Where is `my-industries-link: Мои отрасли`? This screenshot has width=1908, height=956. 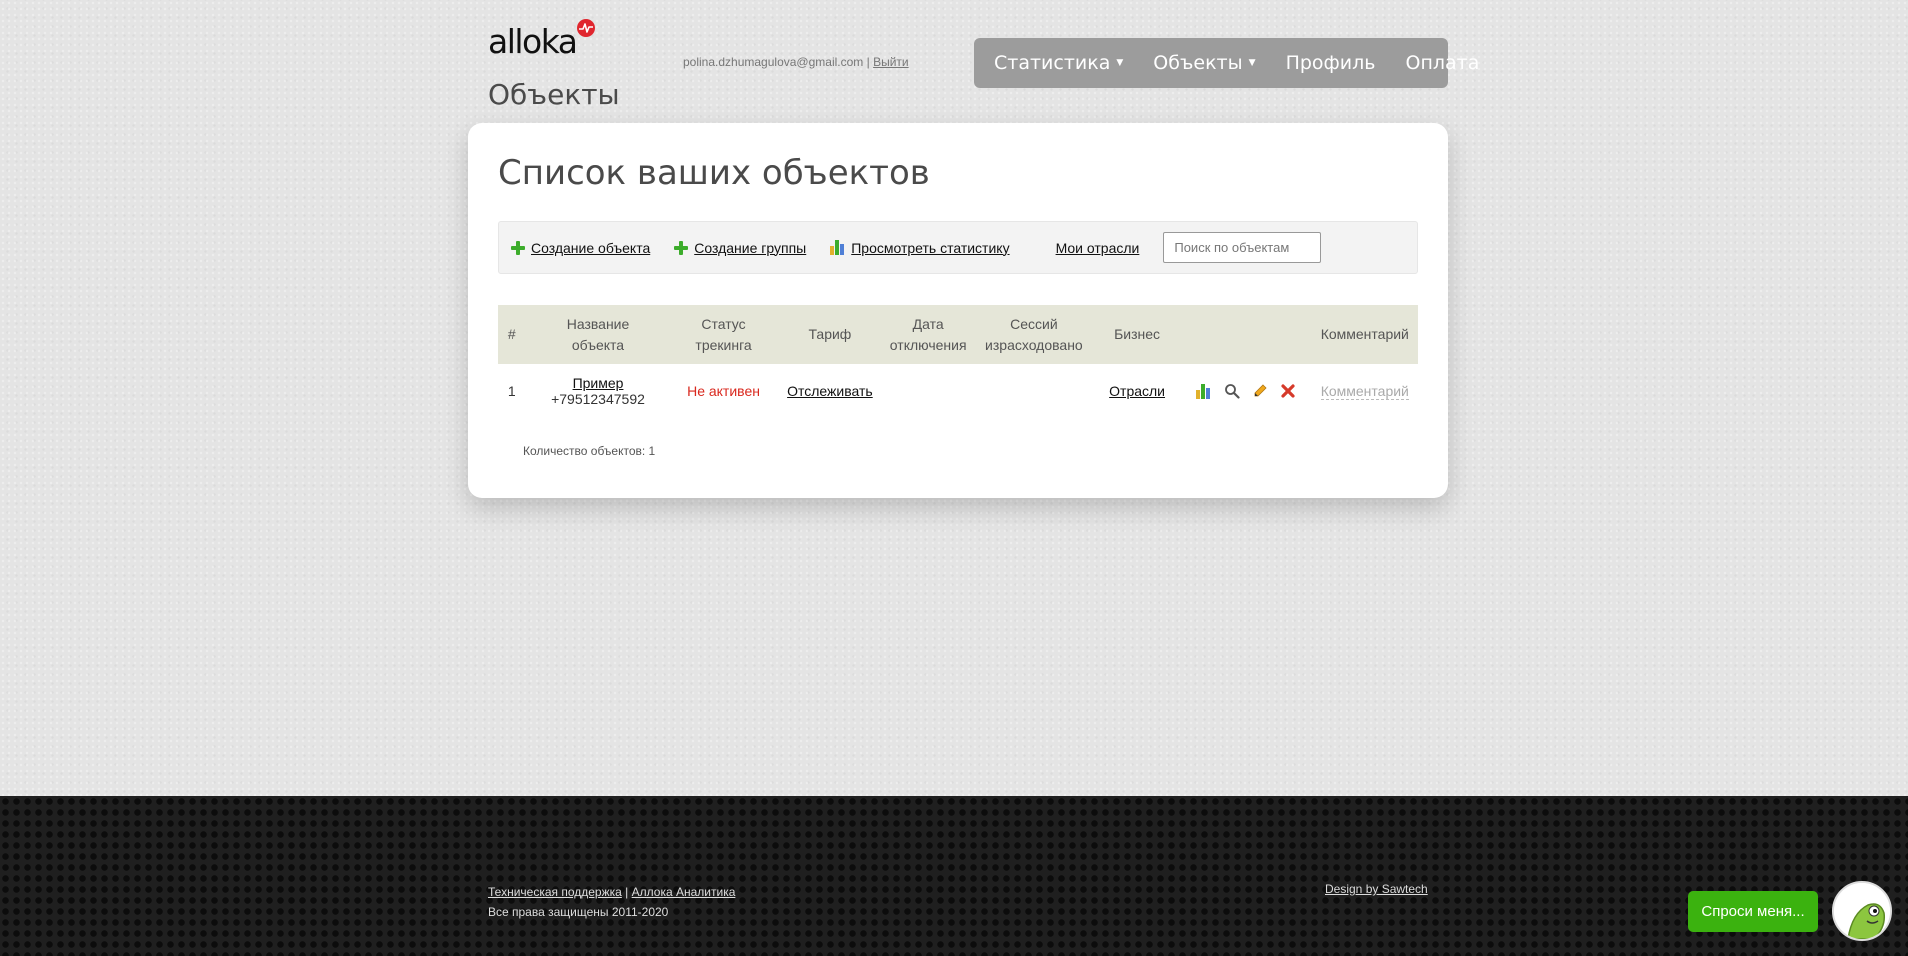
my-industries-link: Мои отрасли is located at coordinates (1098, 248).